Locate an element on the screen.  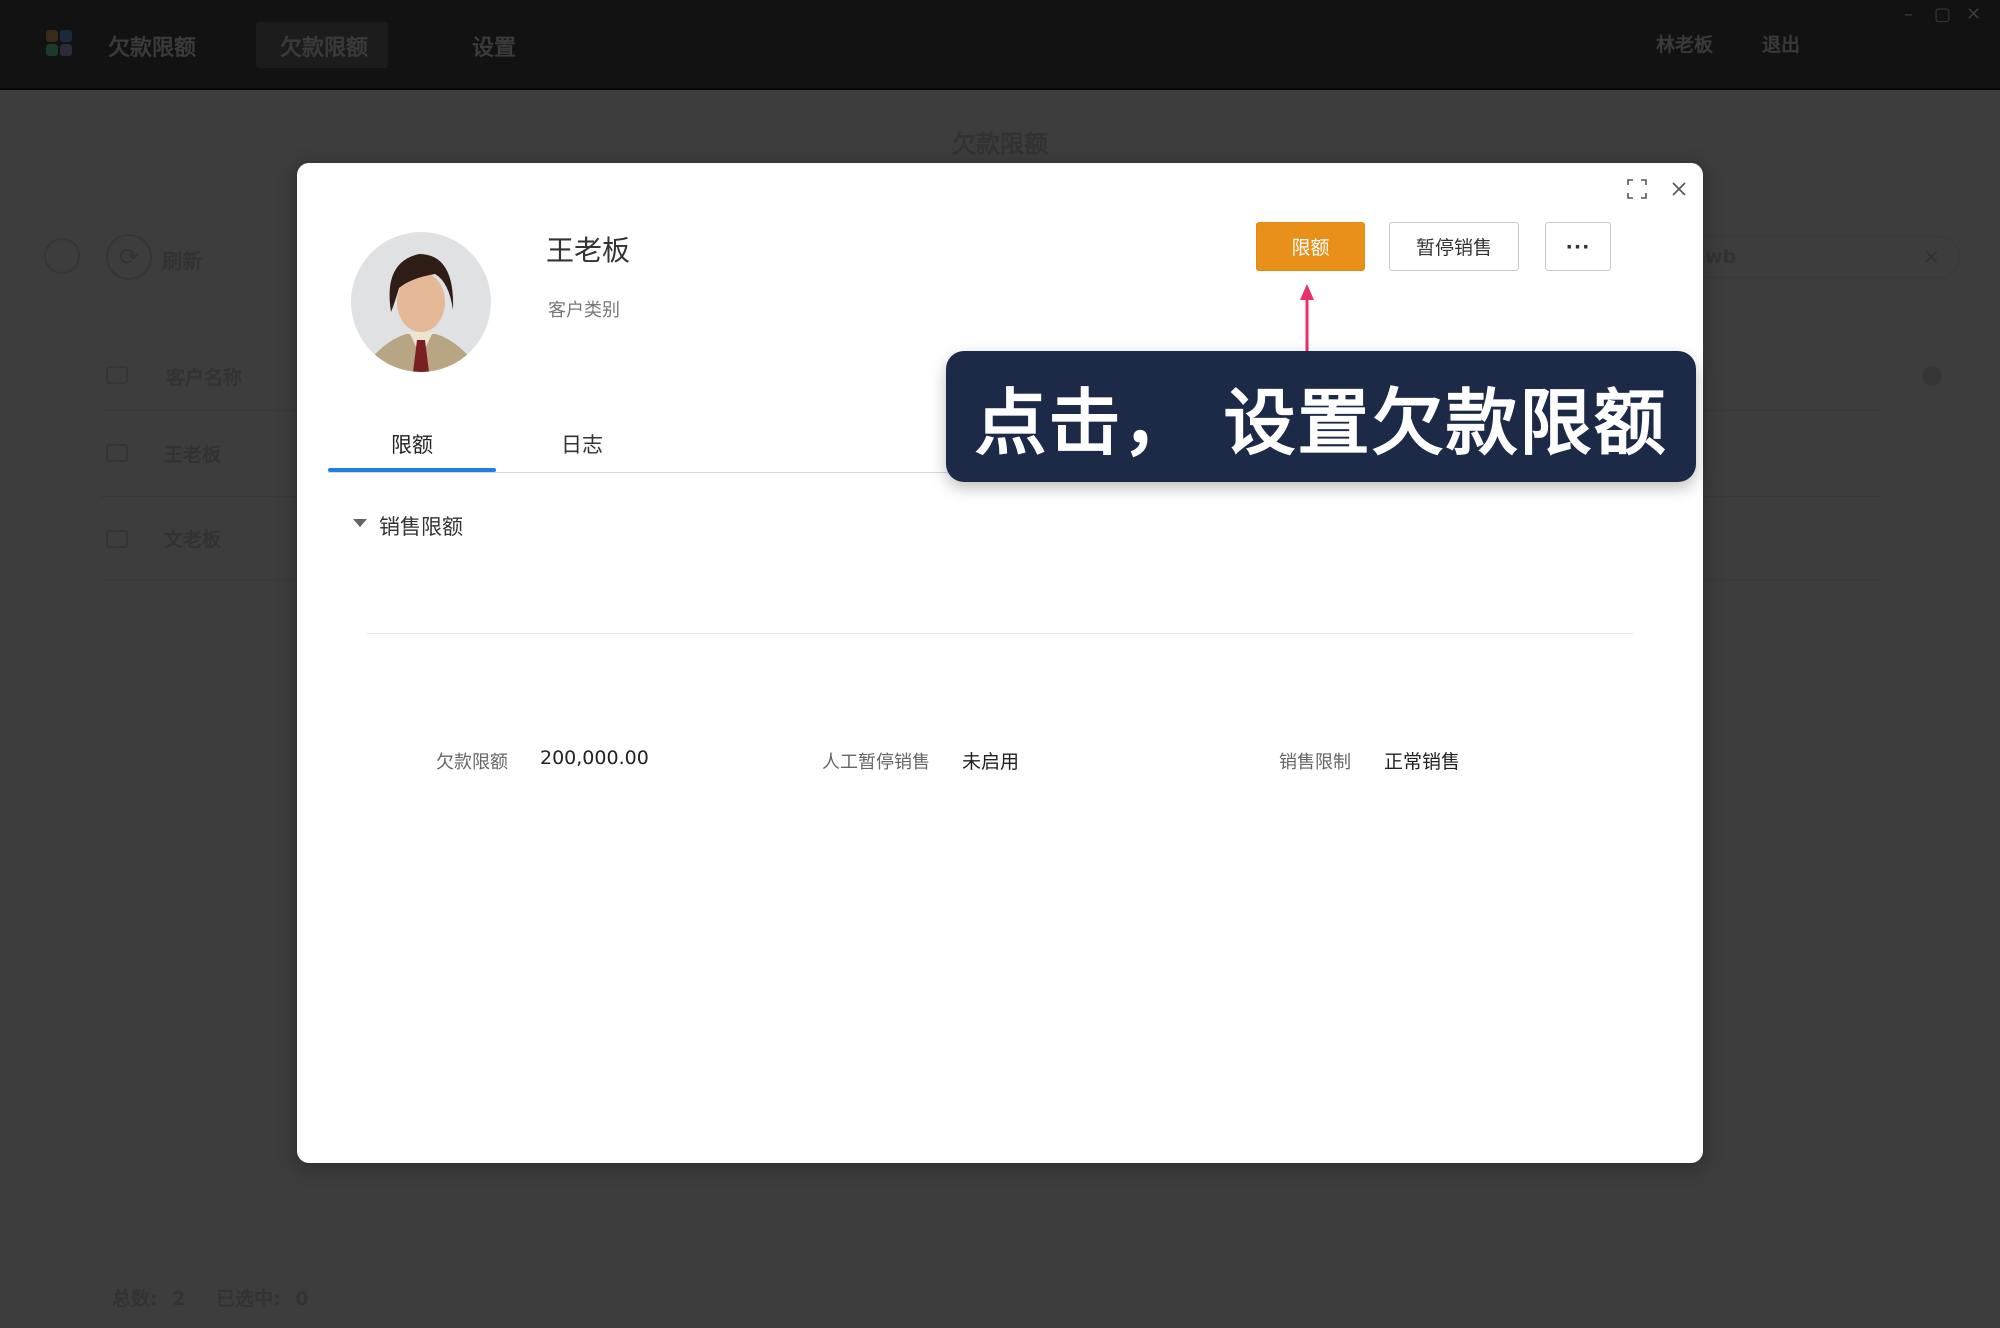
total-label: 总数: is located at coordinates (135, 1299).